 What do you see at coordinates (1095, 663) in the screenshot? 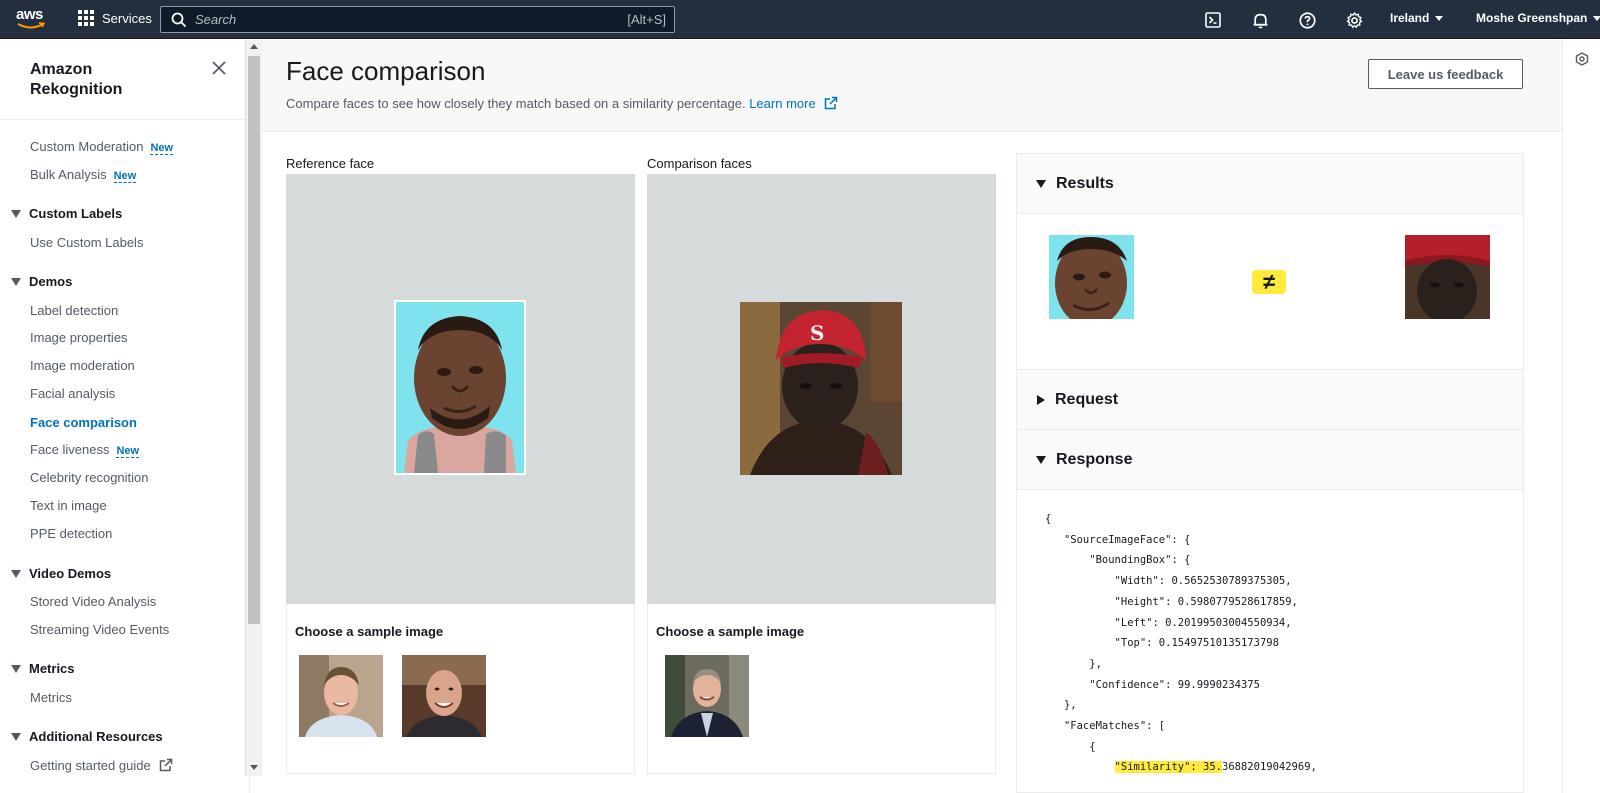
I see `json-line: },` at bounding box center [1095, 663].